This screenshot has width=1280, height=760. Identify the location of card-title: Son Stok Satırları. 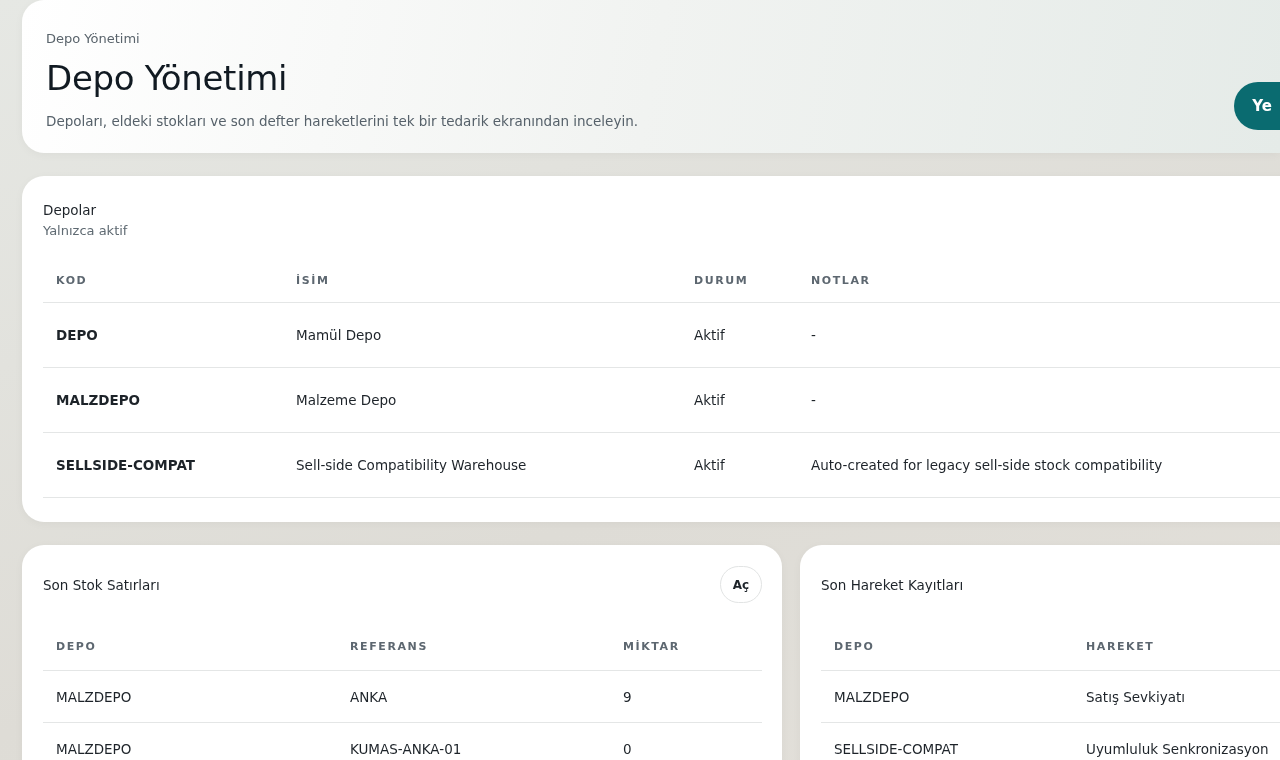
(101, 584).